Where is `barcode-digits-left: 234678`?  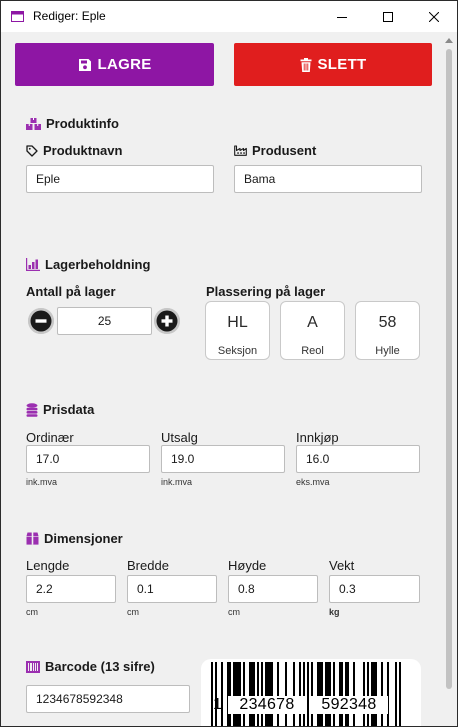 barcode-digits-left: 234678 is located at coordinates (267, 705).